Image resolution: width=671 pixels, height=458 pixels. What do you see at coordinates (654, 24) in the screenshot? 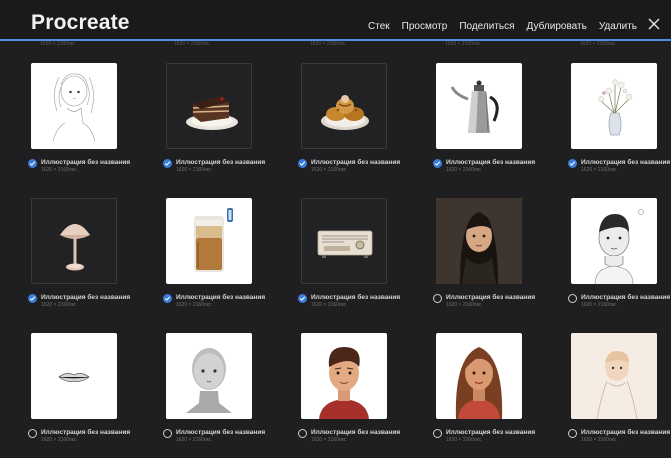
I see `close-icon` at bounding box center [654, 24].